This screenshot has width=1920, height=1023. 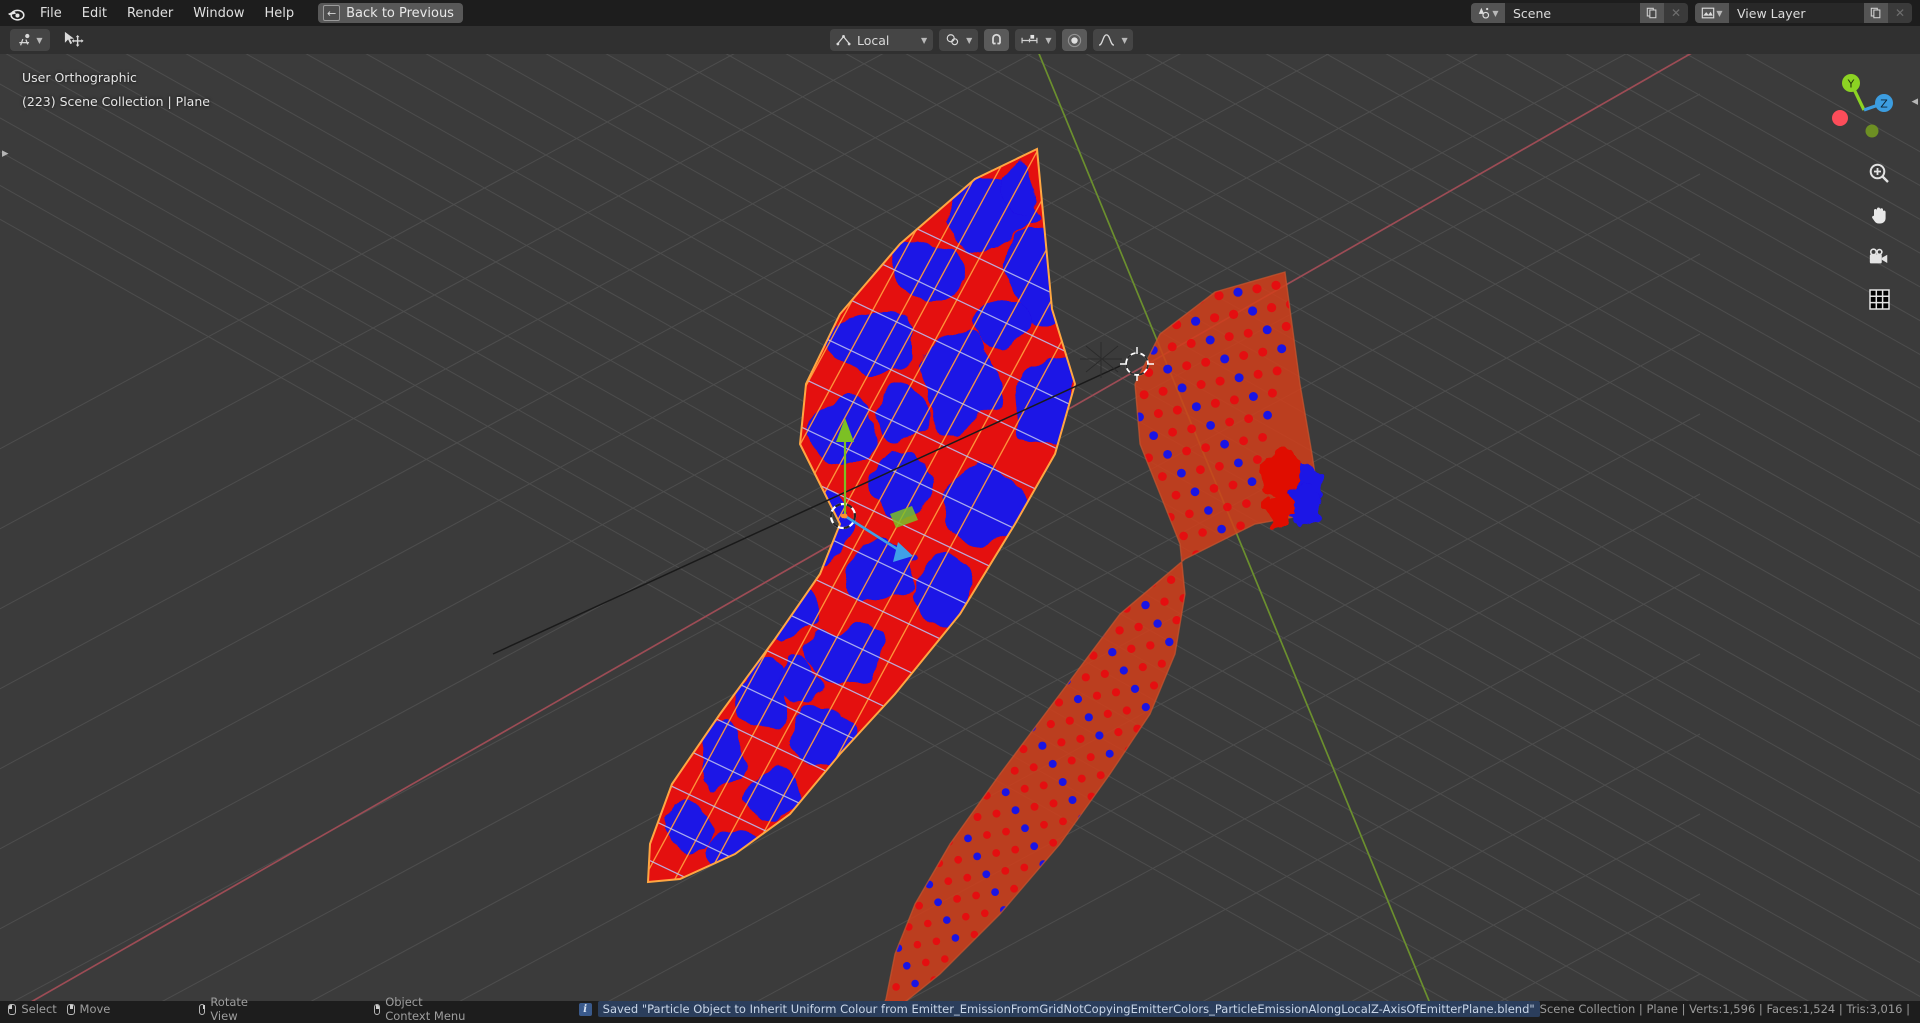 What do you see at coordinates (426, 1009) in the screenshot?
I see `status-keymap-context-label: Object Context Menu` at bounding box center [426, 1009].